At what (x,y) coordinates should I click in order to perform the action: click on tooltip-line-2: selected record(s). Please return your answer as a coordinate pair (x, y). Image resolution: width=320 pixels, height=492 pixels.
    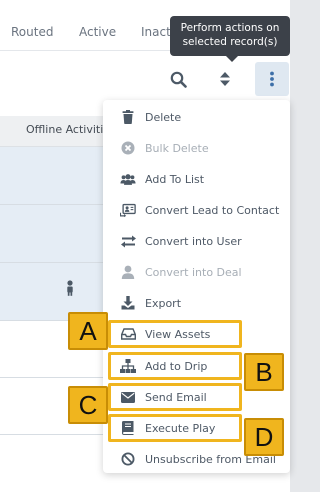
    Looking at the image, I should click on (230, 42).